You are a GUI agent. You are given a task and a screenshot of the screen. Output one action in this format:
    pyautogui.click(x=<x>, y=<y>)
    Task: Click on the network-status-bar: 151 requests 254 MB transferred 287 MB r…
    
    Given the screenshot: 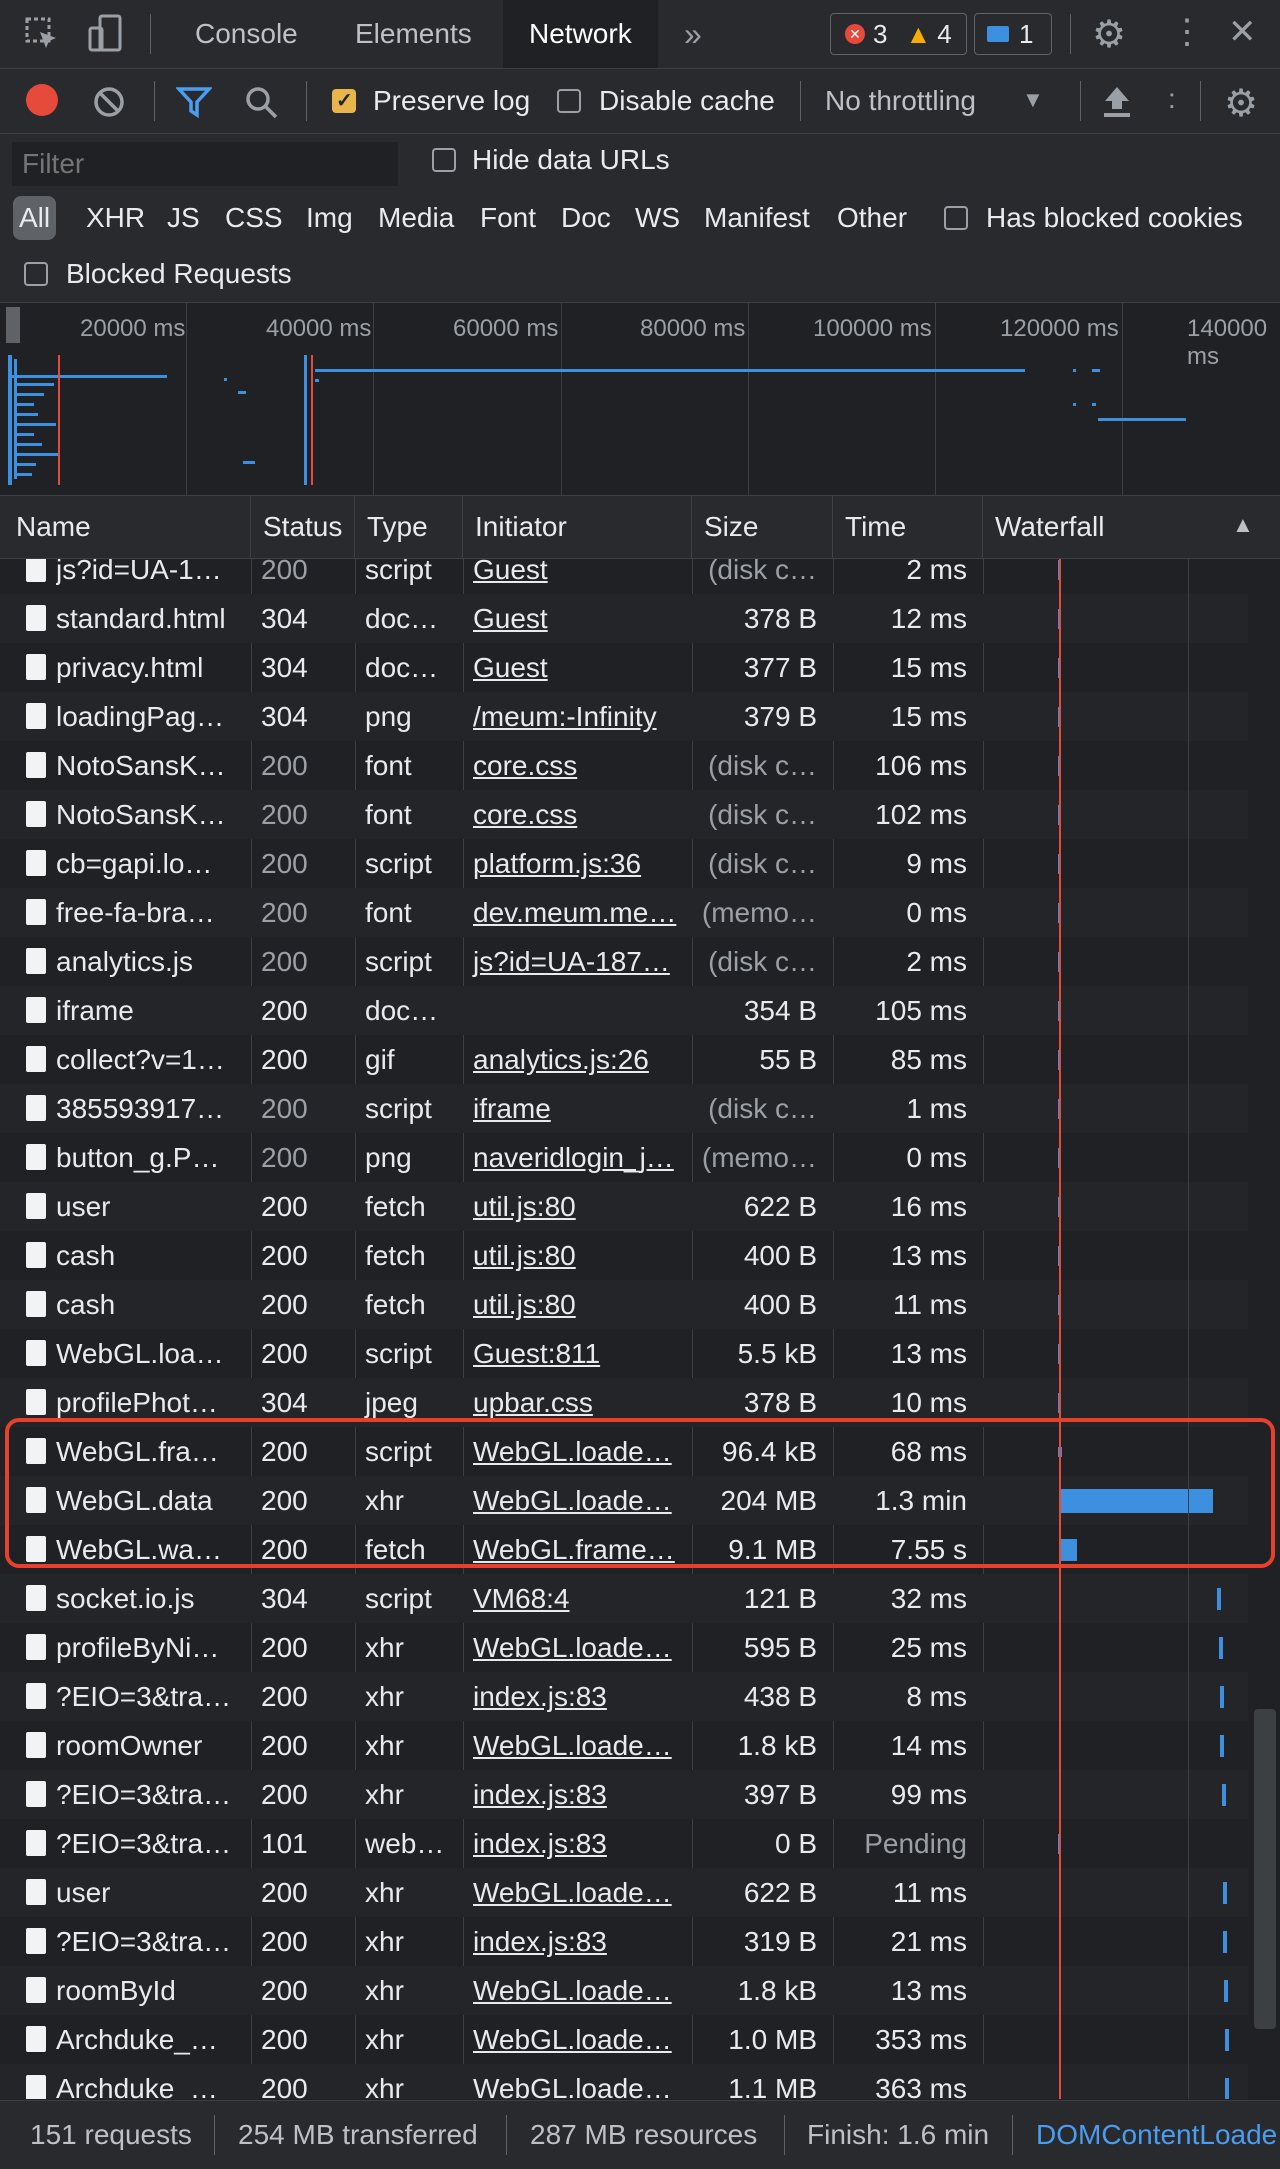 What is the action you would take?
    pyautogui.click(x=640, y=2134)
    